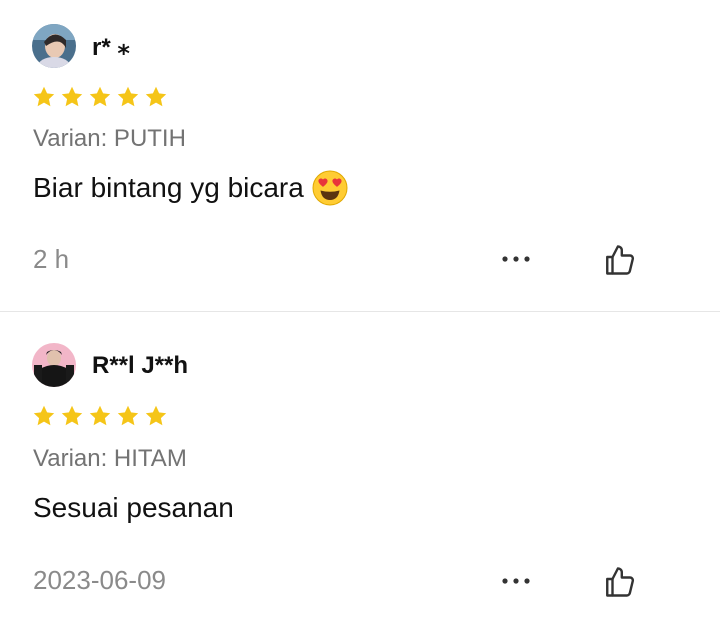  I want to click on review-comment-text: Sesuai pesanan, so click(133, 507).